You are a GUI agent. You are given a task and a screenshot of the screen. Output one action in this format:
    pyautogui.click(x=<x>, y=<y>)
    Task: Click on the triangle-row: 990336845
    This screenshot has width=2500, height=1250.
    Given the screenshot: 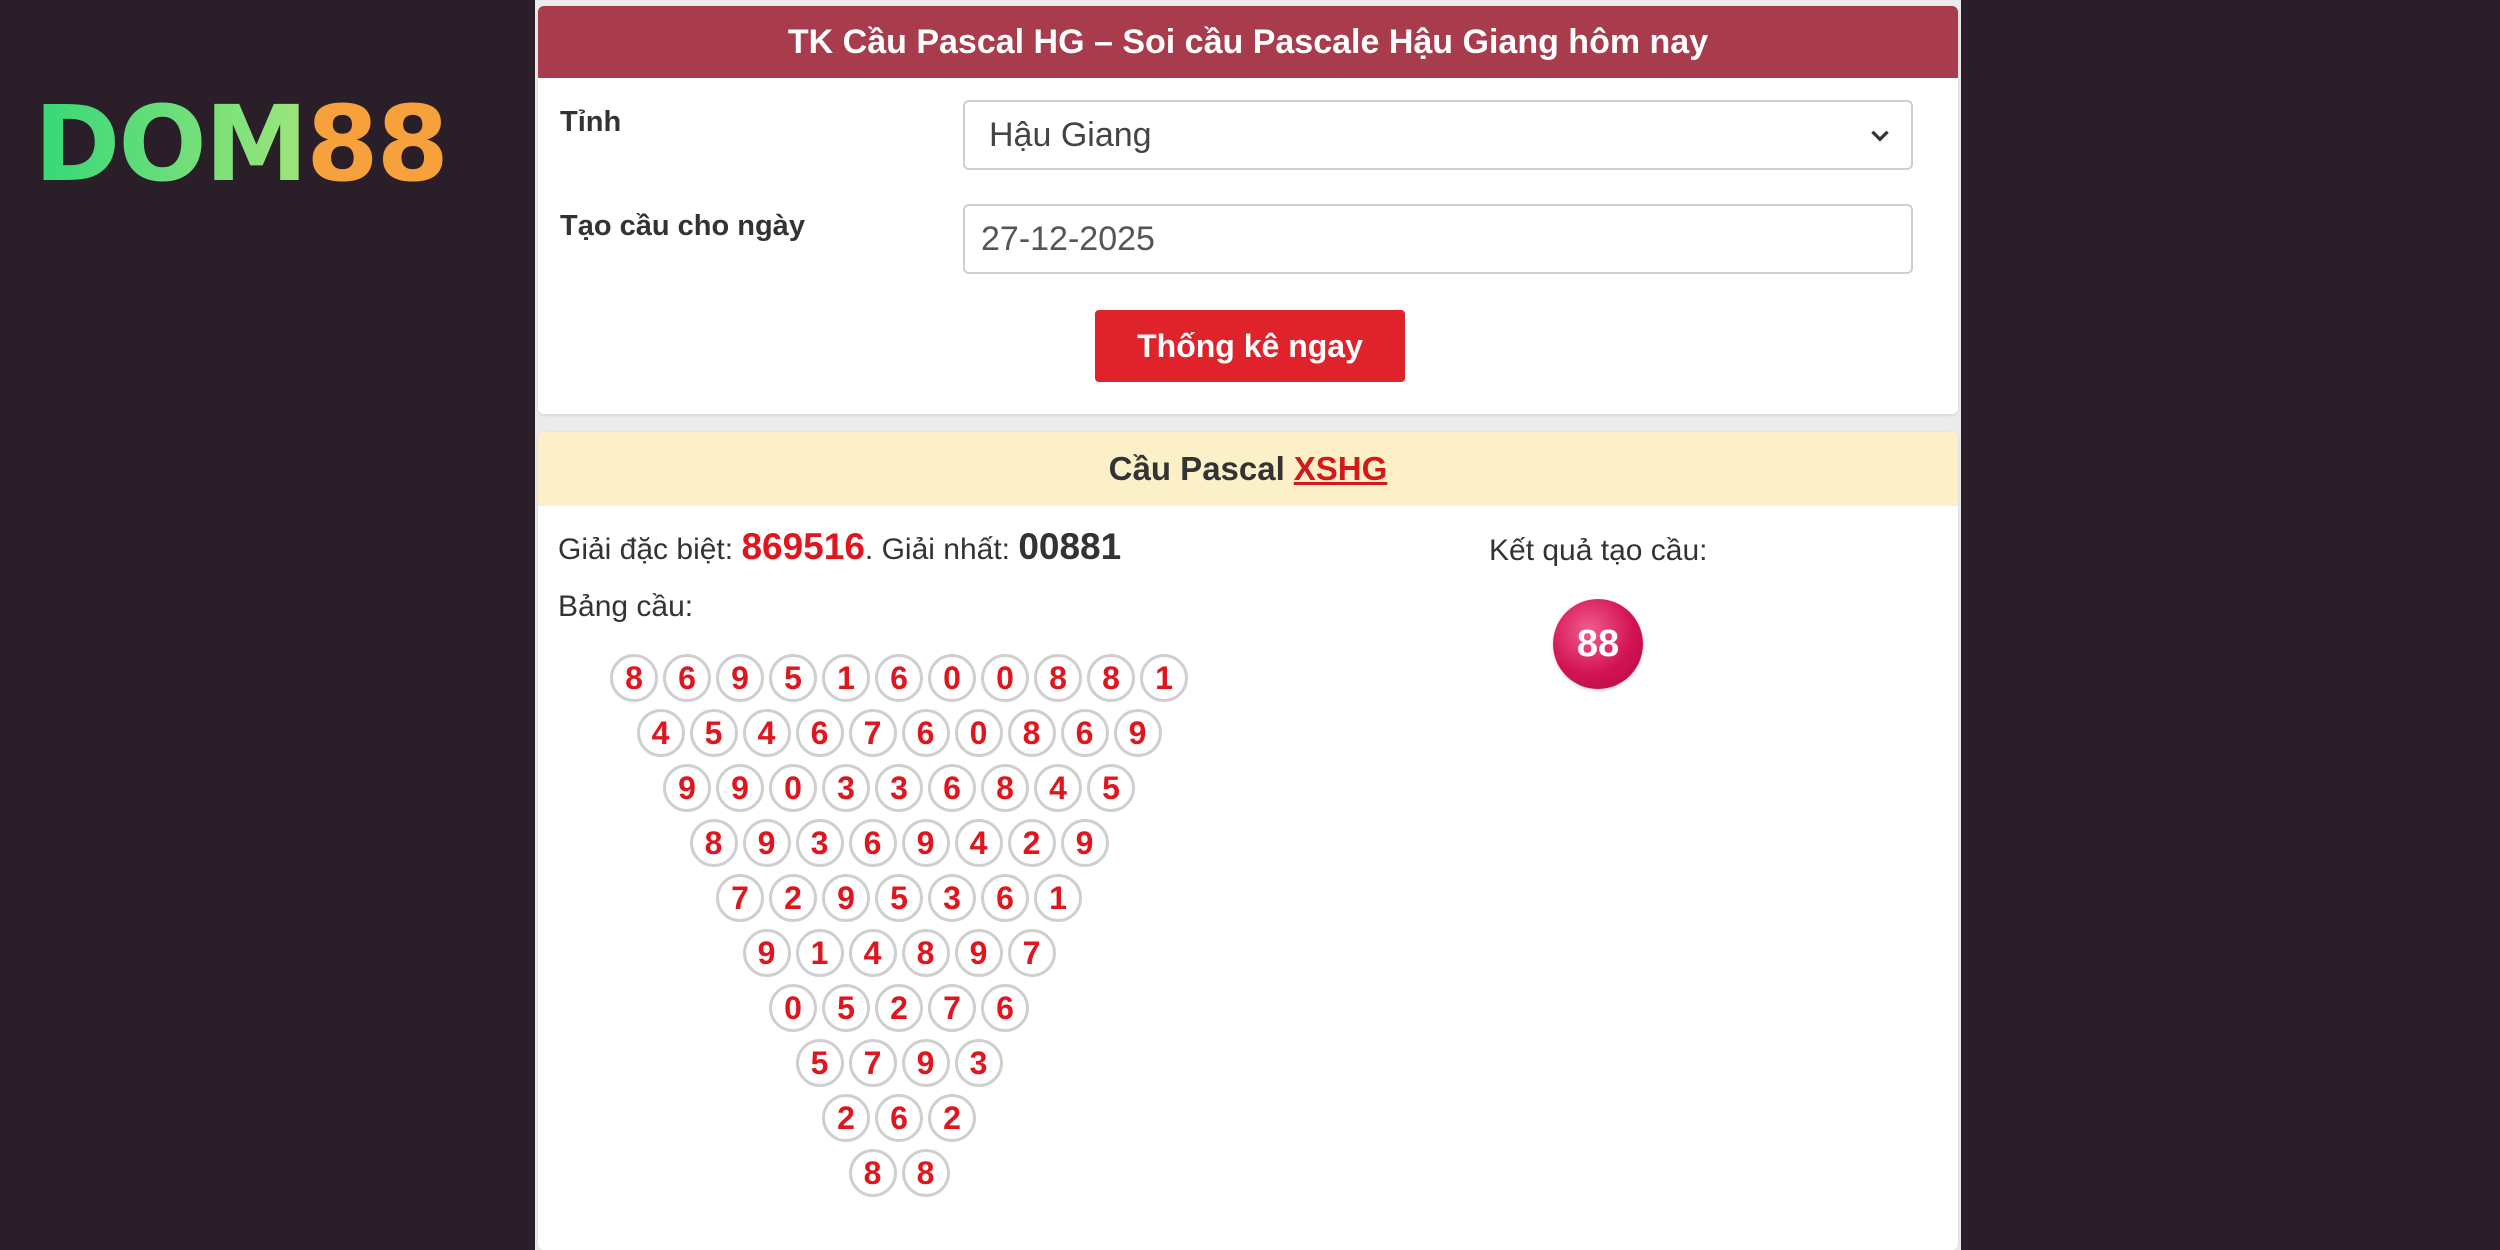 What is the action you would take?
    pyautogui.click(x=901, y=790)
    